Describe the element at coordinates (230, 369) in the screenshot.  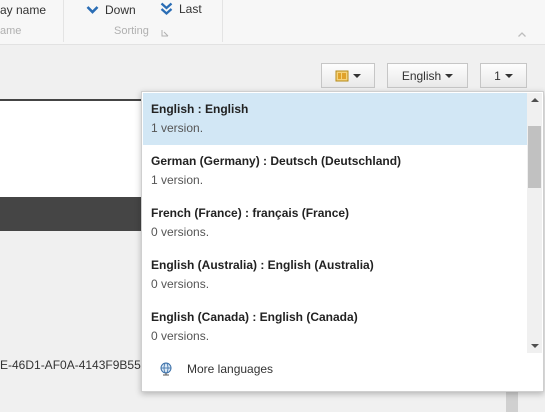
I see `more-languages-label: More languages` at that location.